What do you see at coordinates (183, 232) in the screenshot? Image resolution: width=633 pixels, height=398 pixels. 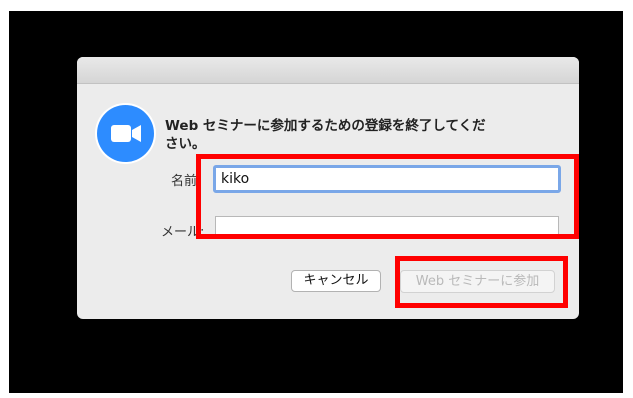 I see `email-label: メール:` at bounding box center [183, 232].